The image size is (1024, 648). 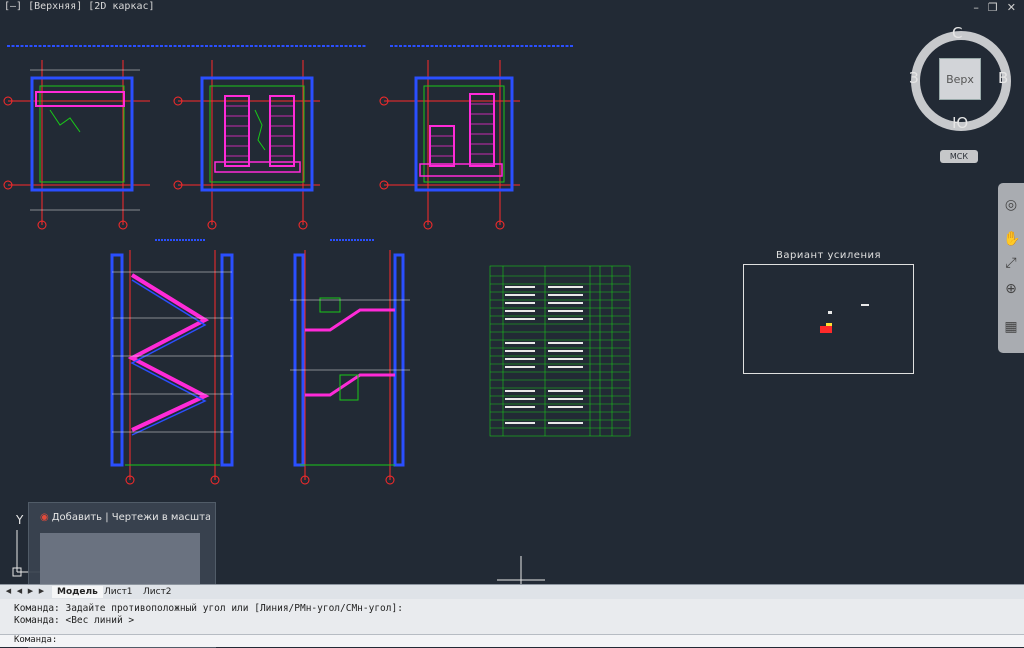 What do you see at coordinates (118, 592) in the screenshot?
I see `tab-layout1: Лист1` at bounding box center [118, 592].